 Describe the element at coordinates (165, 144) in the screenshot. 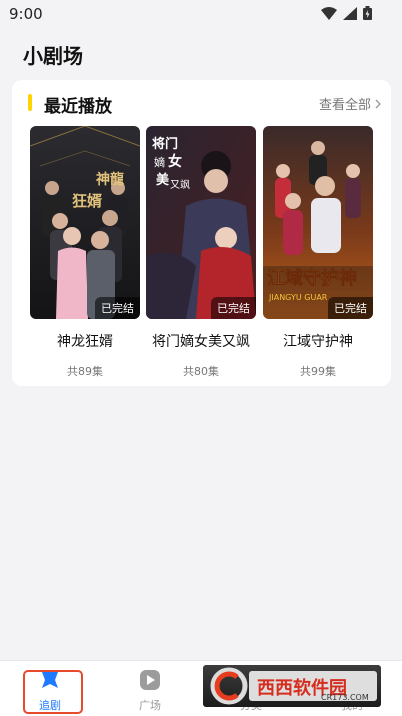

I see `svg-text: 将门` at that location.